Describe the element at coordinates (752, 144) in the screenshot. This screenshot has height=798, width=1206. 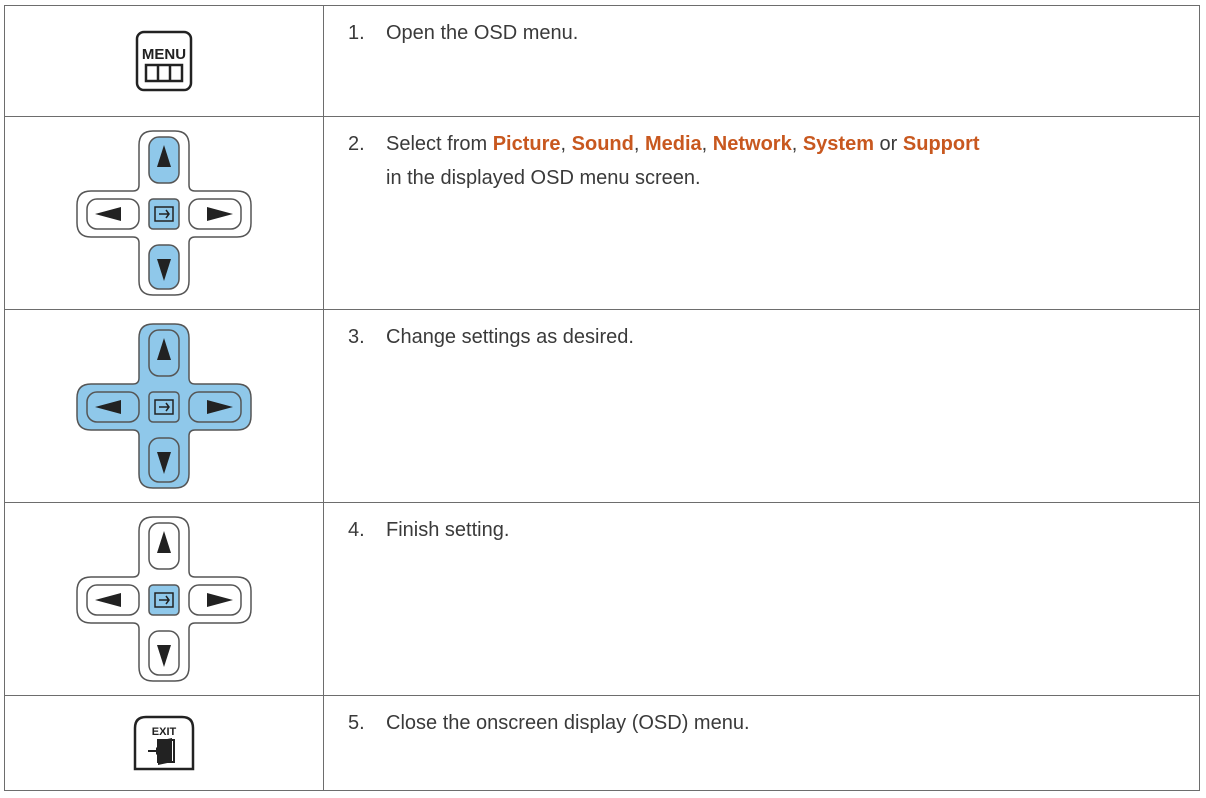
I see `menu-item-network: Network` at that location.